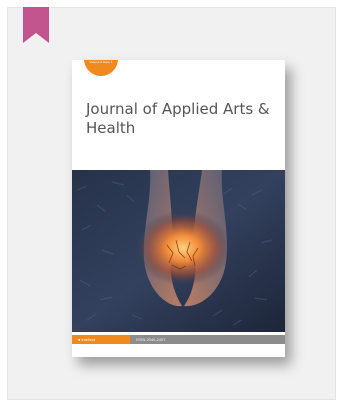  Describe the element at coordinates (79, 339) in the screenshot. I see `intellect-logo-icon: ●` at that location.